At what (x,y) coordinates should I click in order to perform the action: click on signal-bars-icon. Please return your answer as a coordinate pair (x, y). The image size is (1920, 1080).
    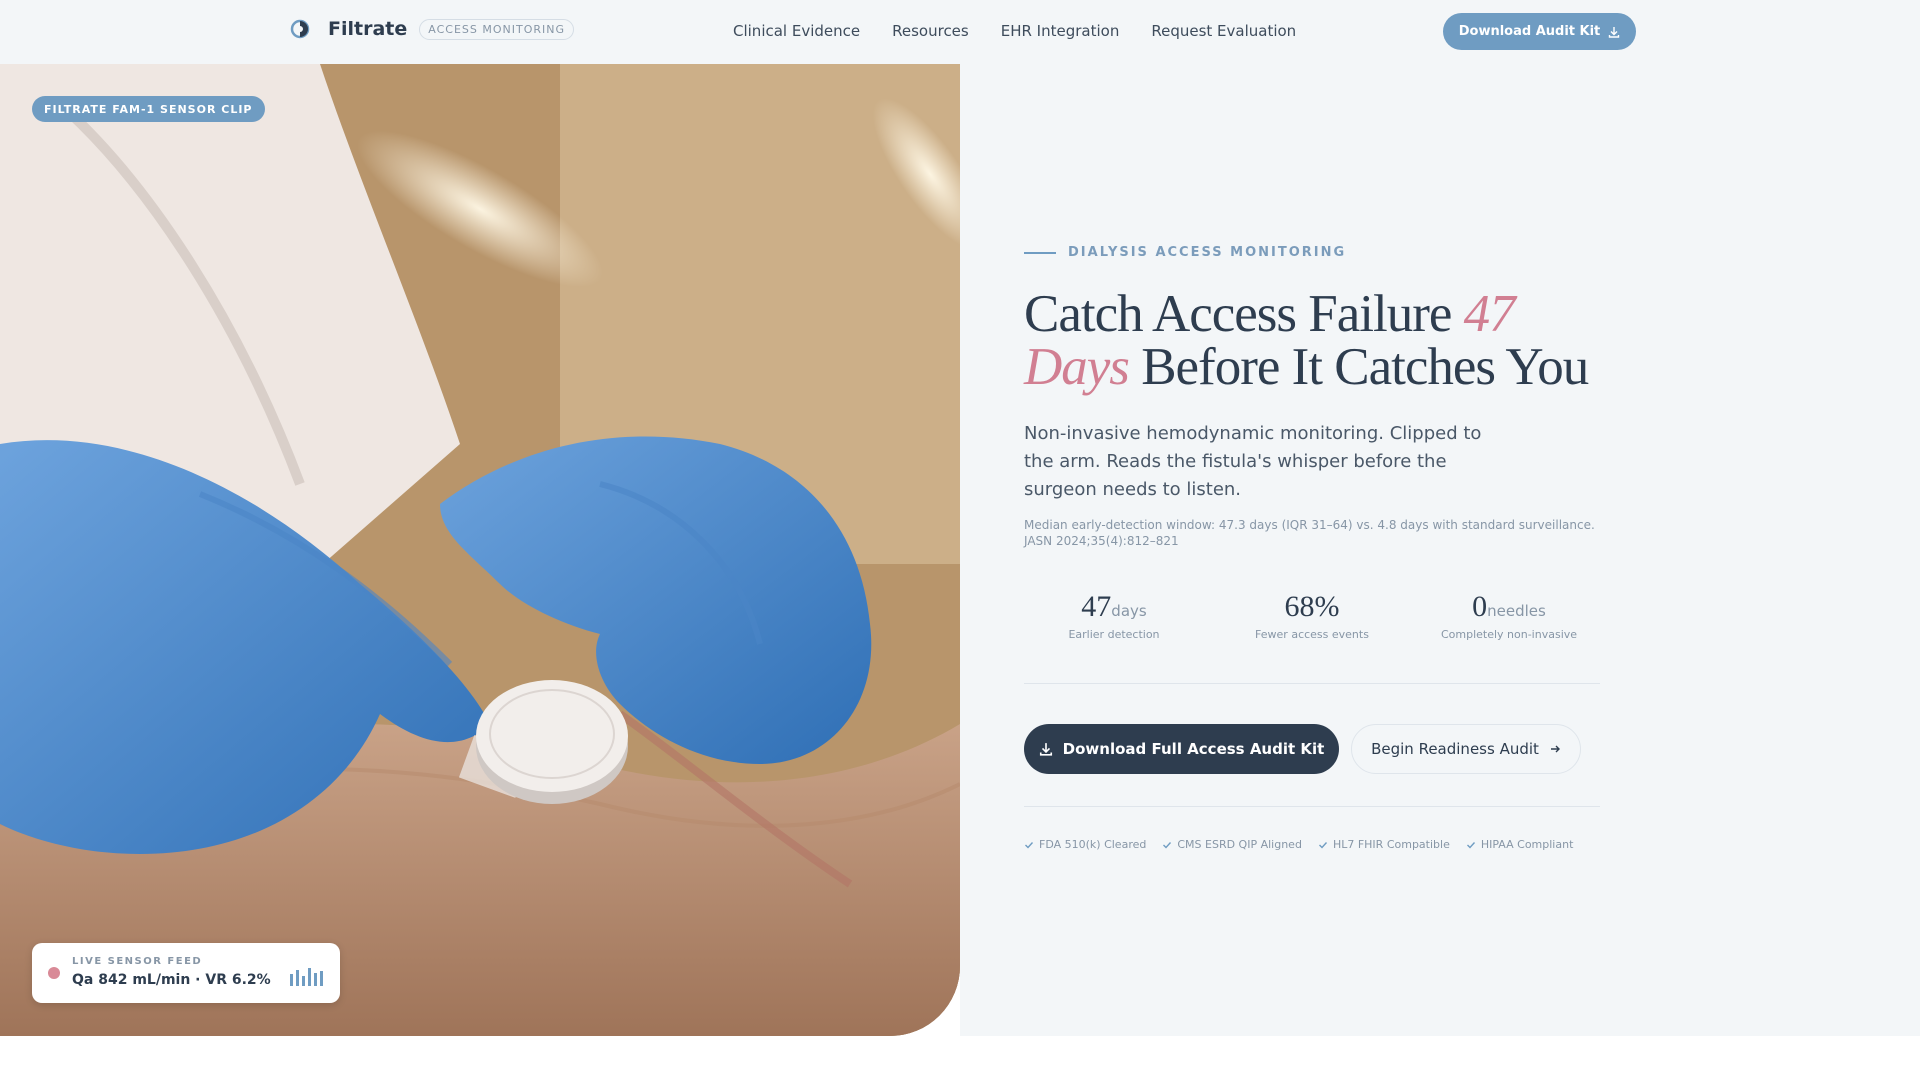
    Looking at the image, I should click on (306, 977).